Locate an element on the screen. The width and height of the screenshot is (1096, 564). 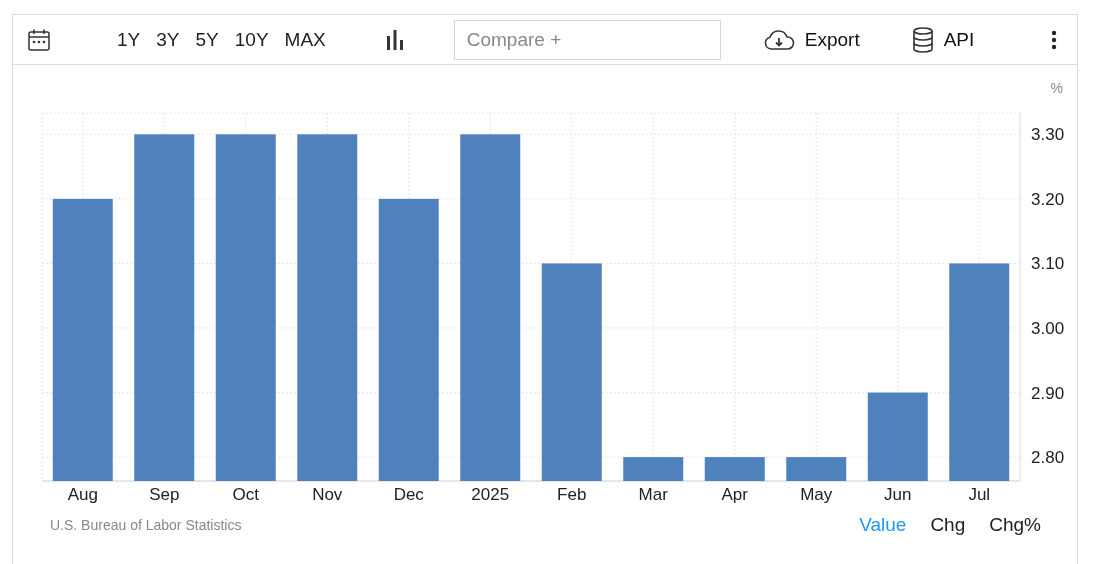
y-axis-label: 2.90 is located at coordinates (1048, 393).